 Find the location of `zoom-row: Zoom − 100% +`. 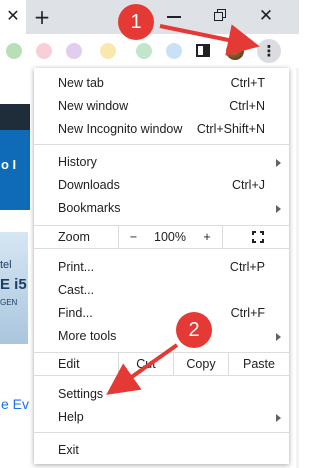

zoom-row: Zoom − 100% + is located at coordinates (161, 237).